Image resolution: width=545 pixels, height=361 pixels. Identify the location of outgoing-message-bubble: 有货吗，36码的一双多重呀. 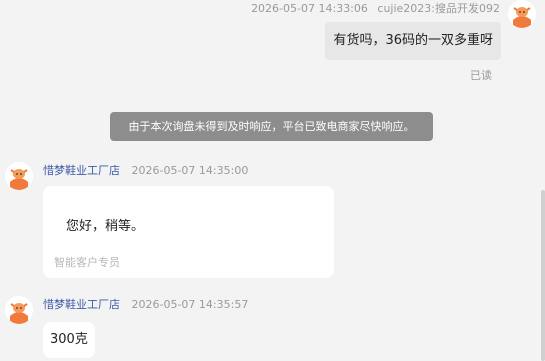
(413, 41).